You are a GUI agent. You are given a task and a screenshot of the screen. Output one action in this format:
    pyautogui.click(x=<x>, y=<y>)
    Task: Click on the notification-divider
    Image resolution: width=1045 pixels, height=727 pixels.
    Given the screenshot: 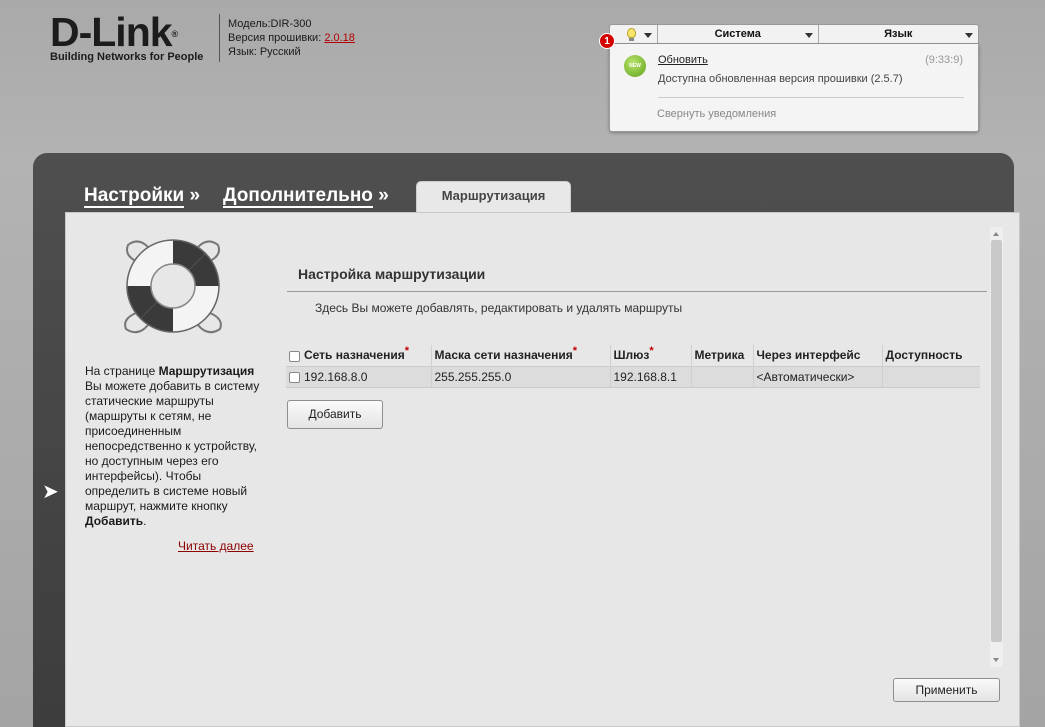 What is the action you would take?
    pyautogui.click(x=811, y=97)
    